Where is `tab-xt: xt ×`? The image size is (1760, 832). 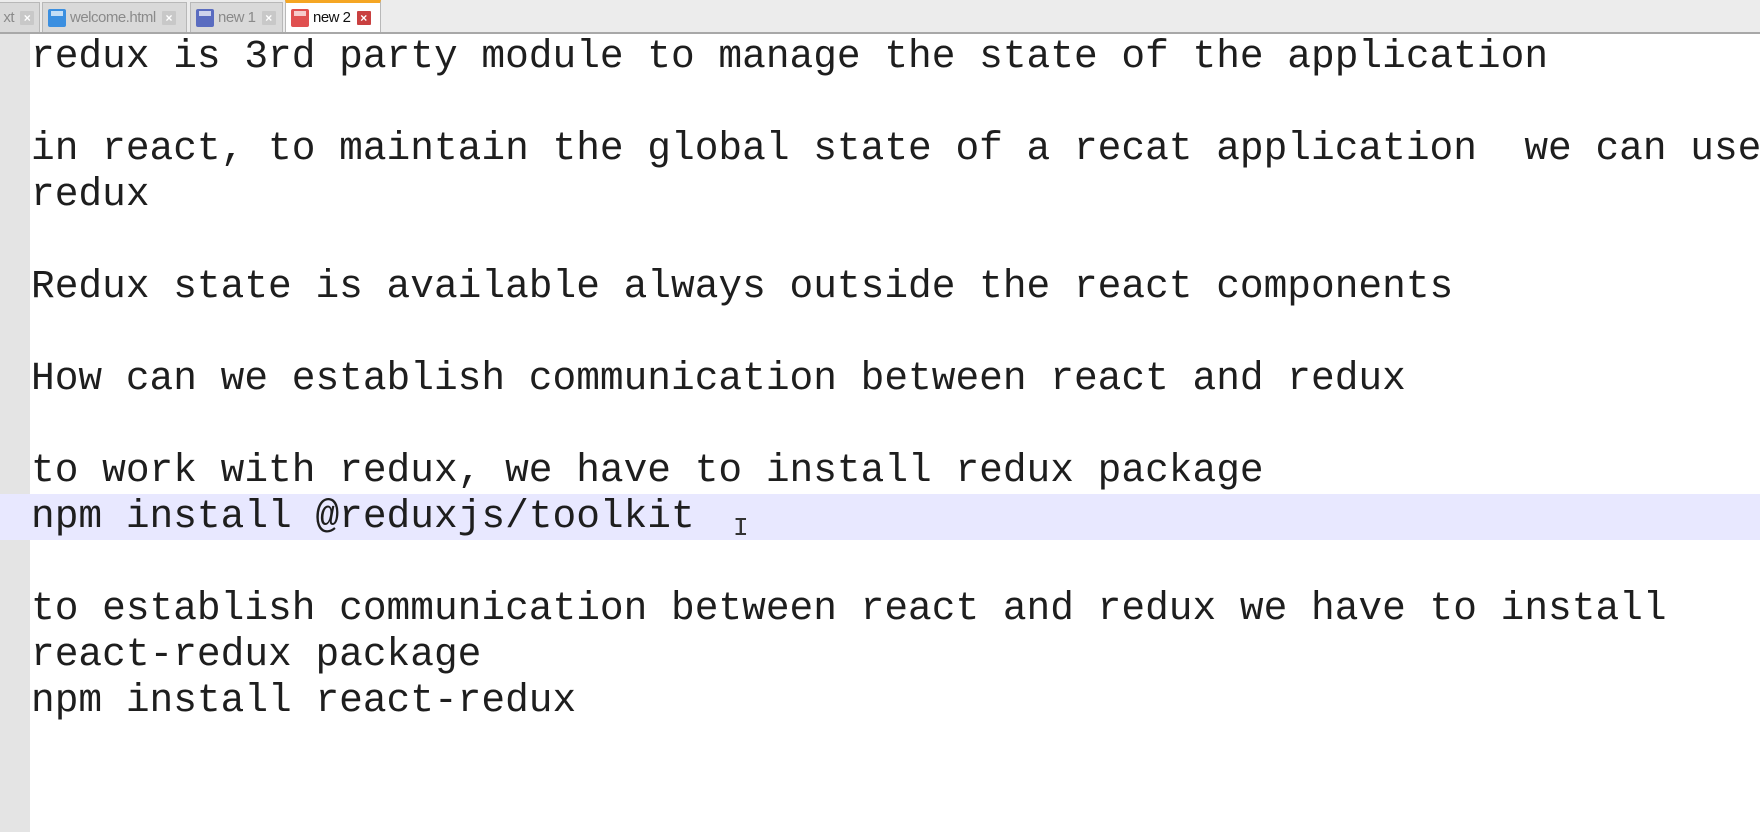 tab-xt: xt × is located at coordinates (20, 17).